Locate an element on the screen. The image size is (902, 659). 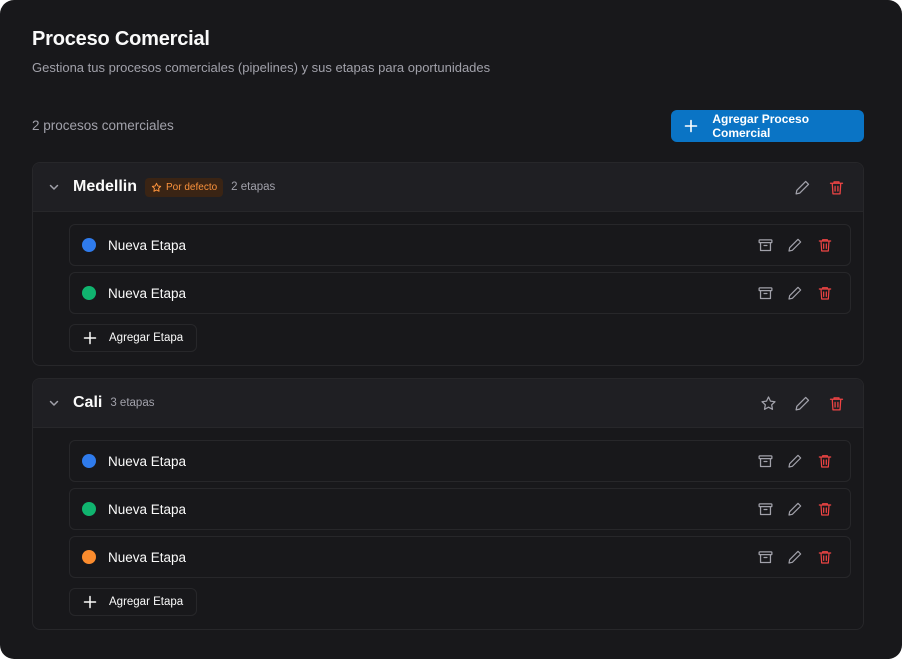
default-badge: Por defecto is located at coordinates (184, 187).